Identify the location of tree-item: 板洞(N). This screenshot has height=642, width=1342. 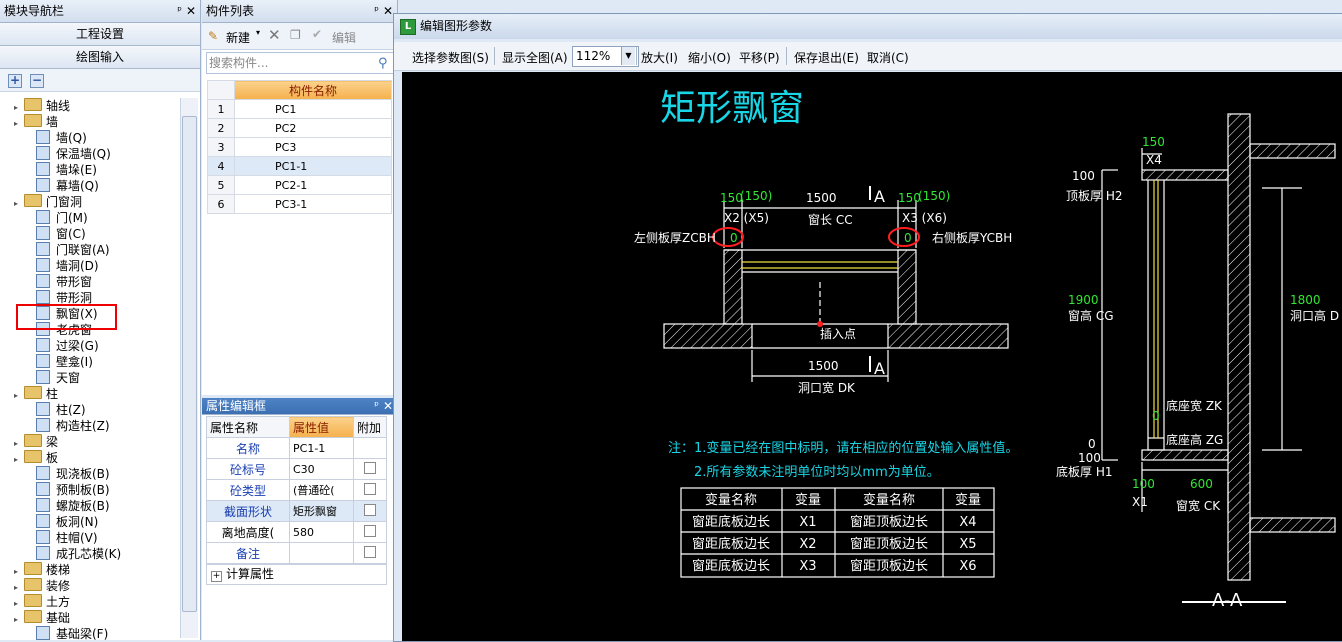
(67, 522).